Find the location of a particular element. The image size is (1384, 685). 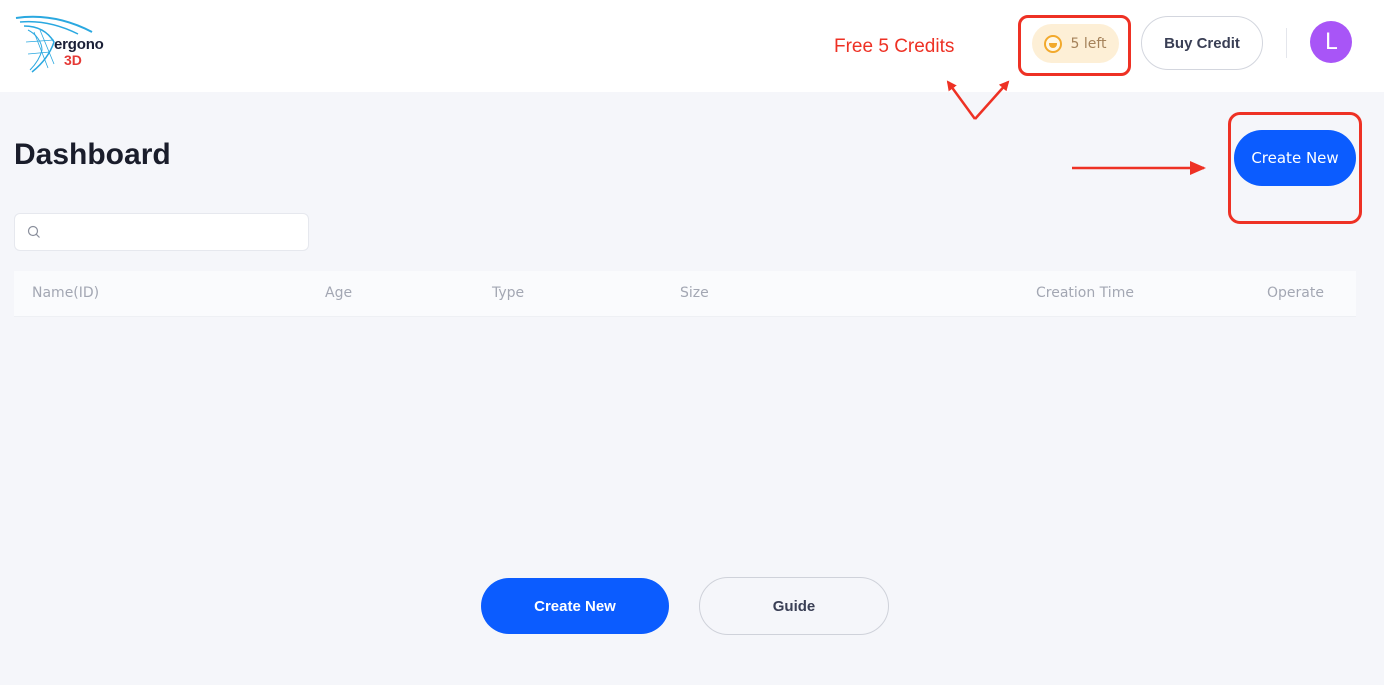

annotation-arrow-left is located at coordinates (961, 100).